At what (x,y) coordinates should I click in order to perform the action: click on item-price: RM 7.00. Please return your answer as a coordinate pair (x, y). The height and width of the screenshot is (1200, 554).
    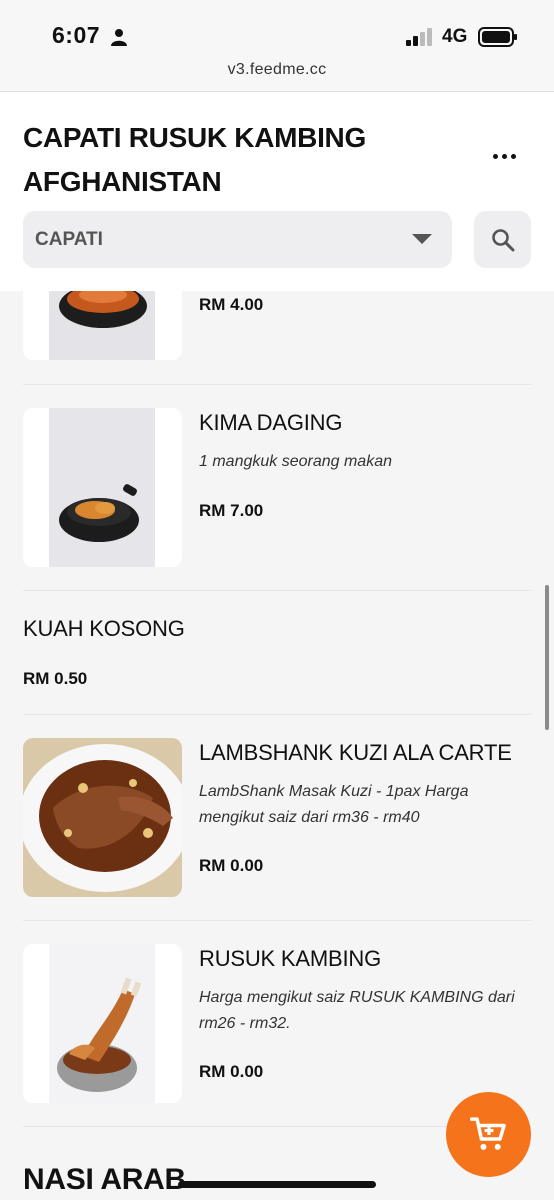
    Looking at the image, I should click on (231, 510).